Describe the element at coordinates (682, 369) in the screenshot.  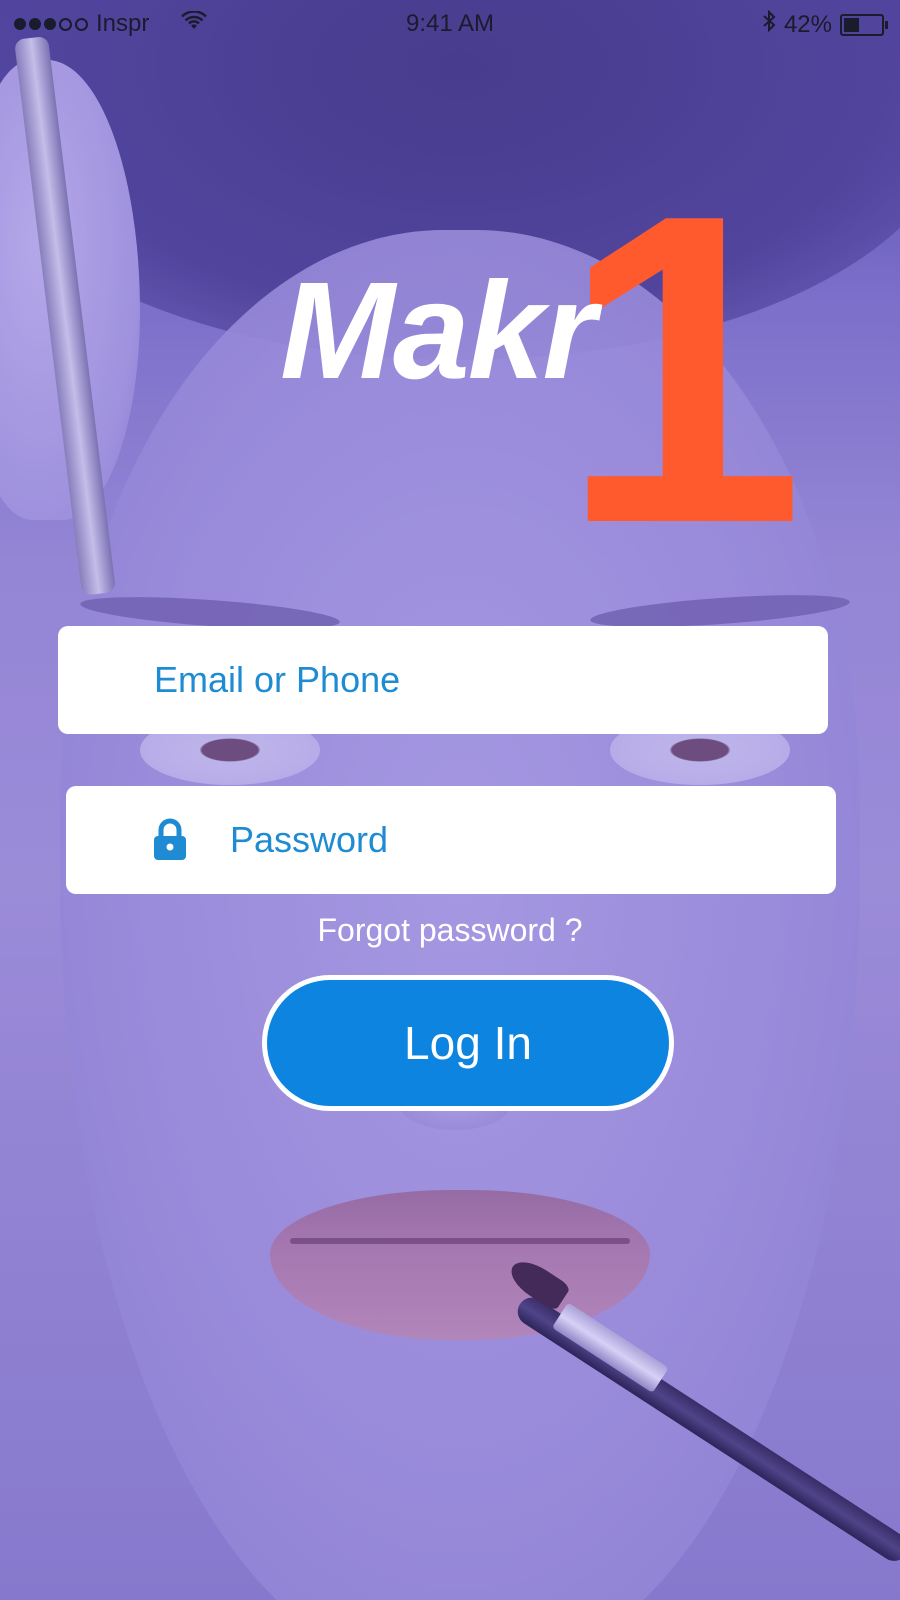
I see `logo-number: 1` at that location.